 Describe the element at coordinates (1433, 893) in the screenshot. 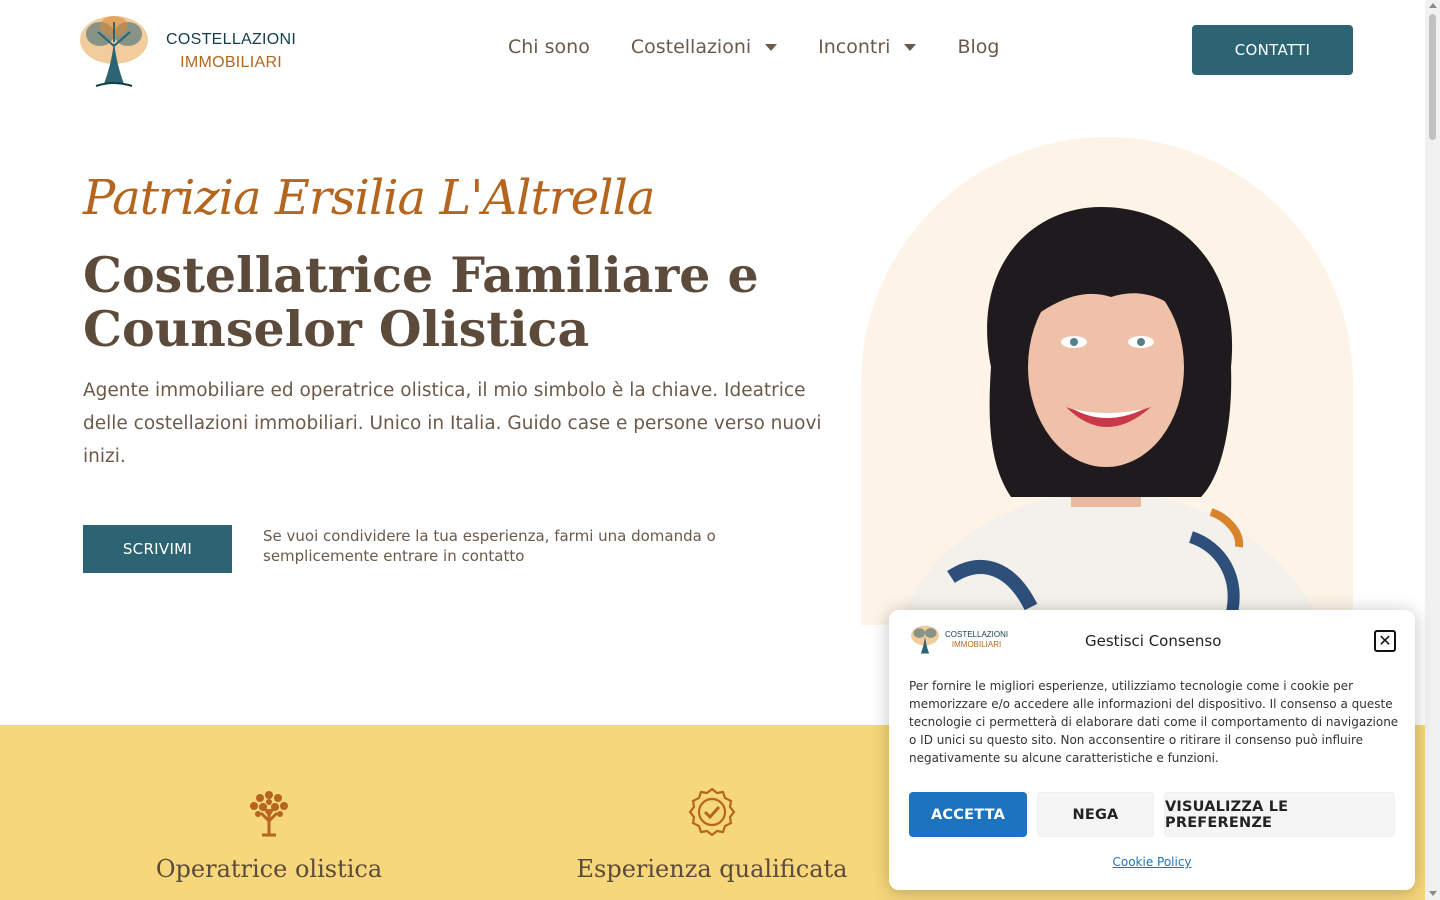

I see `scroll-down-arrow-icon` at that location.